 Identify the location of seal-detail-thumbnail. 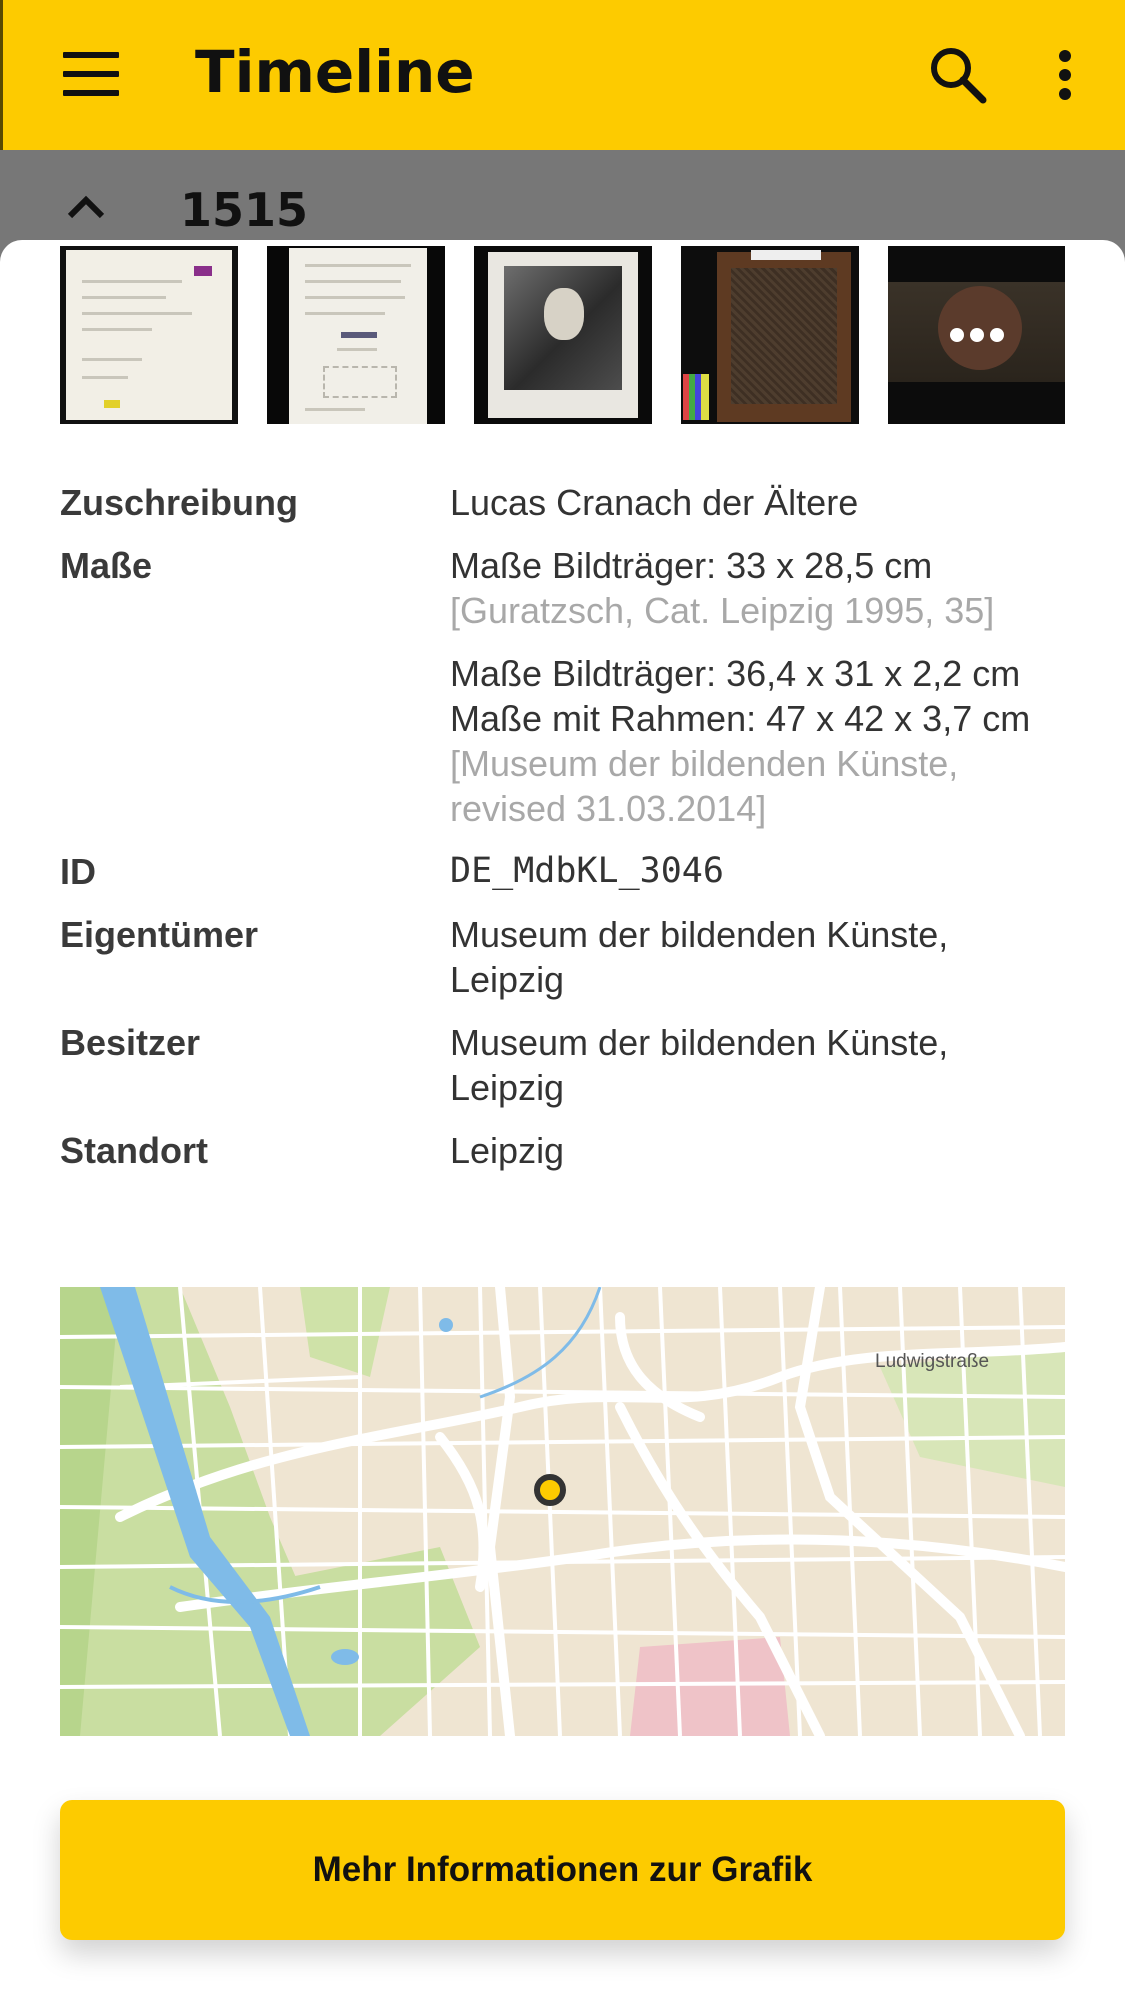
(976, 335).